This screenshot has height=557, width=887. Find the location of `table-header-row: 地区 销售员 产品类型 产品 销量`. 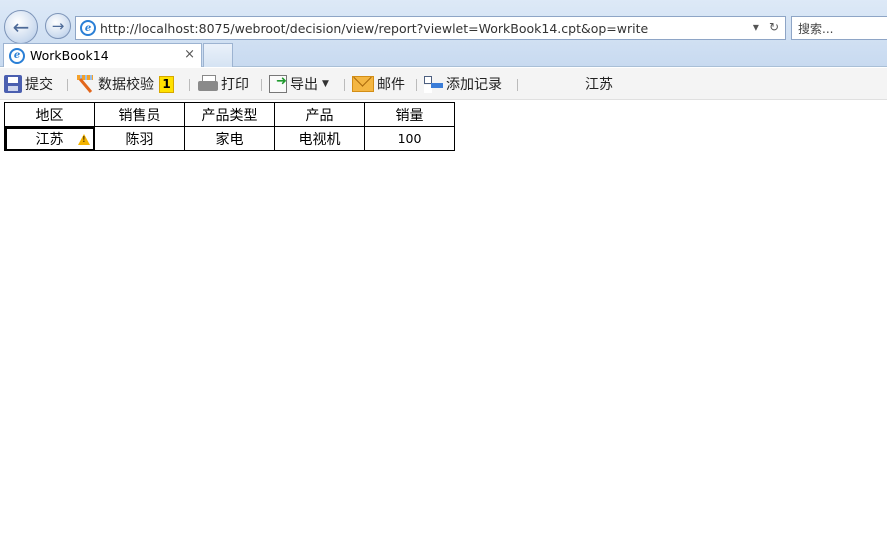

table-header-row: 地区 销售员 产品类型 产品 销量 is located at coordinates (229, 114).